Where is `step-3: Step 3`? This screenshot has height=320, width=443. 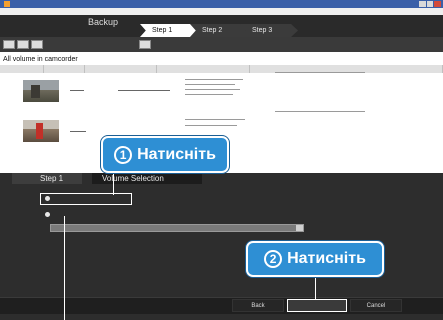 step-3: Step 3 is located at coordinates (269, 30).